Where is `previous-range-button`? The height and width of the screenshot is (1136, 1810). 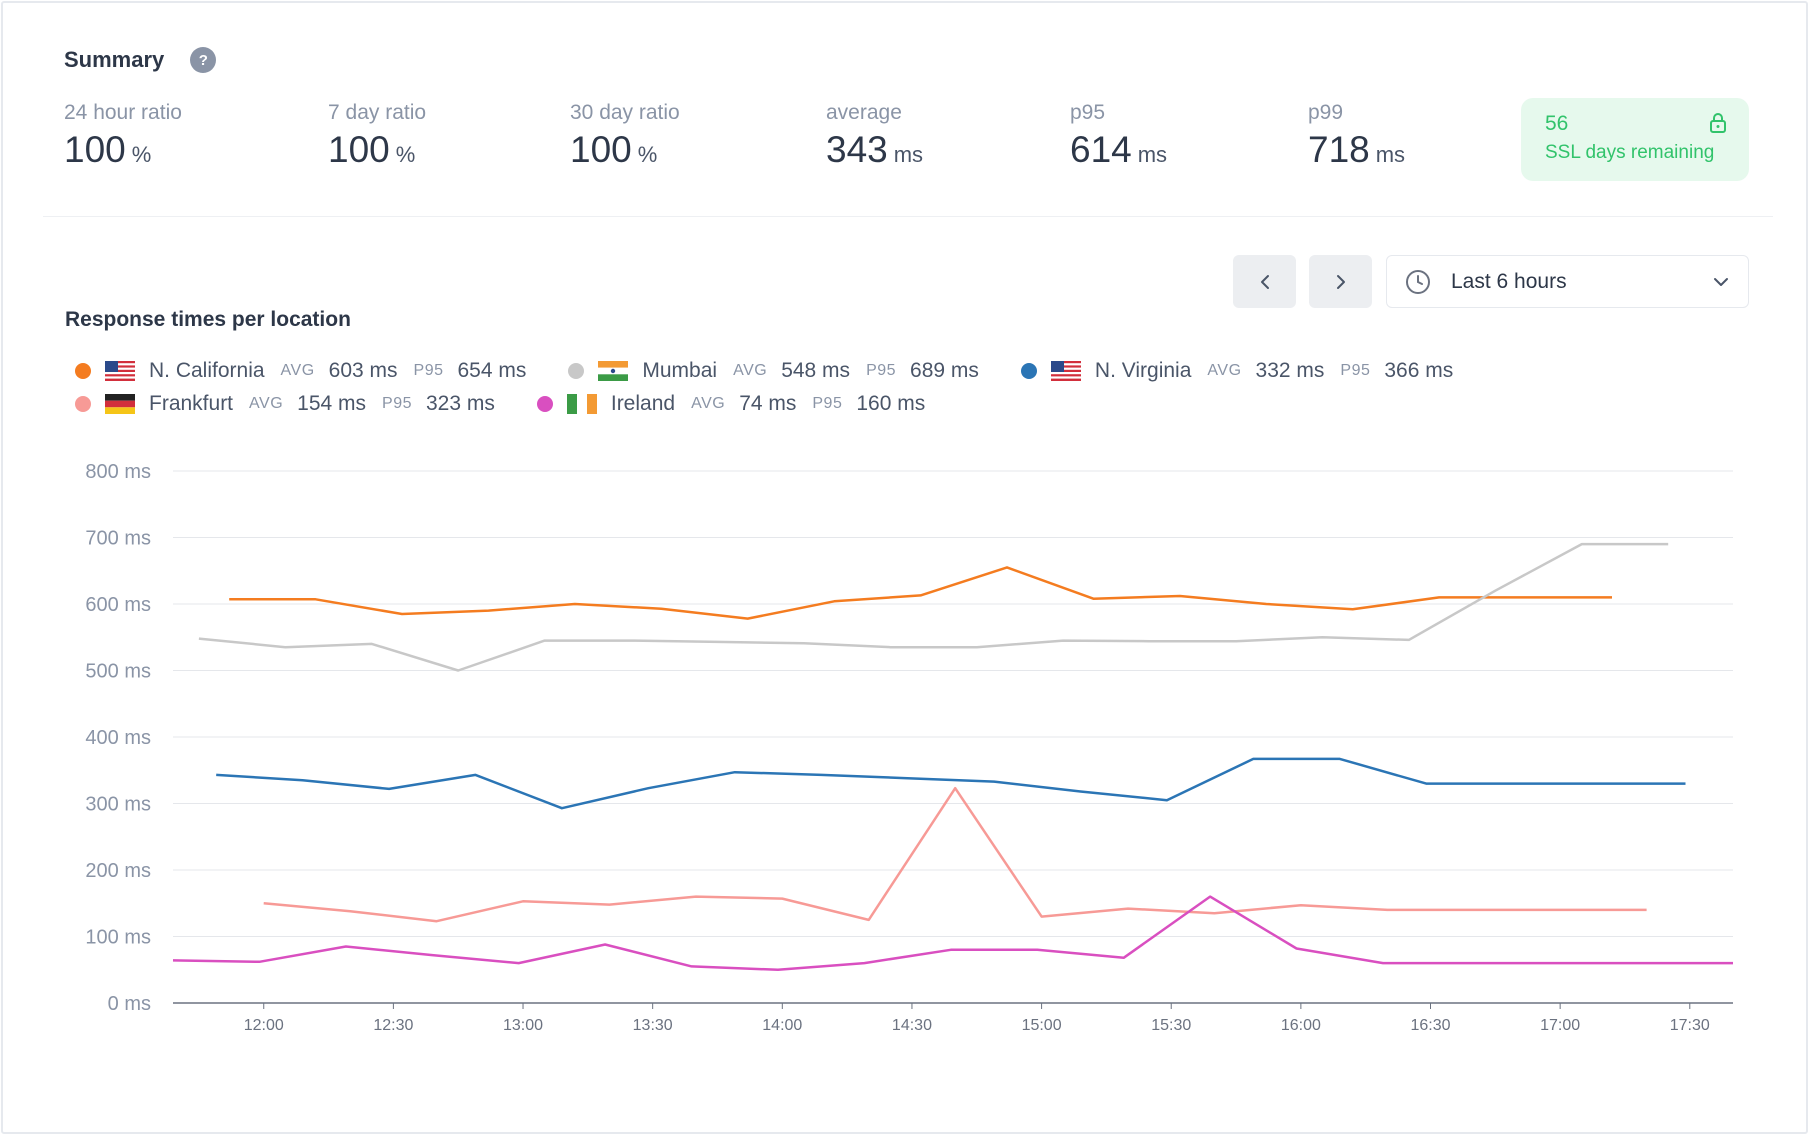
previous-range-button is located at coordinates (1264, 281).